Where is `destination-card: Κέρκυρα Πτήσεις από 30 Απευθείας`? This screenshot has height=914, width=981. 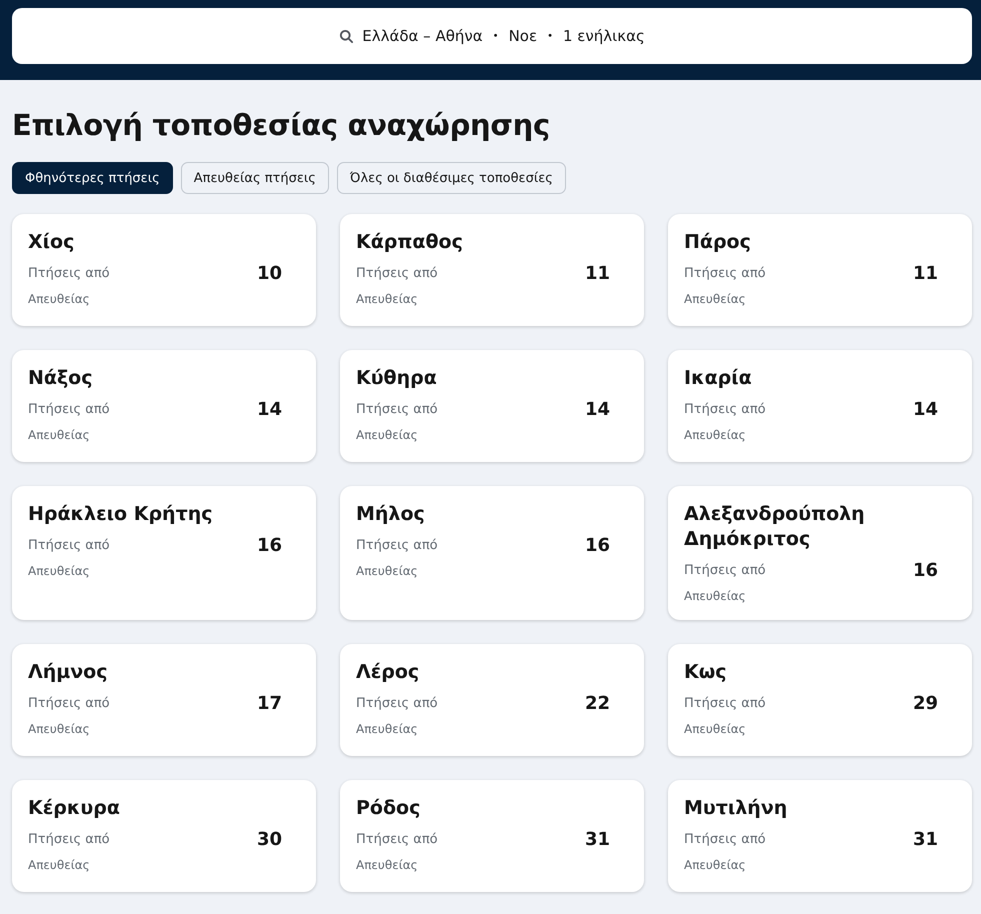
destination-card: Κέρκυρα Πτήσεις από 30 Απευθείας is located at coordinates (164, 836).